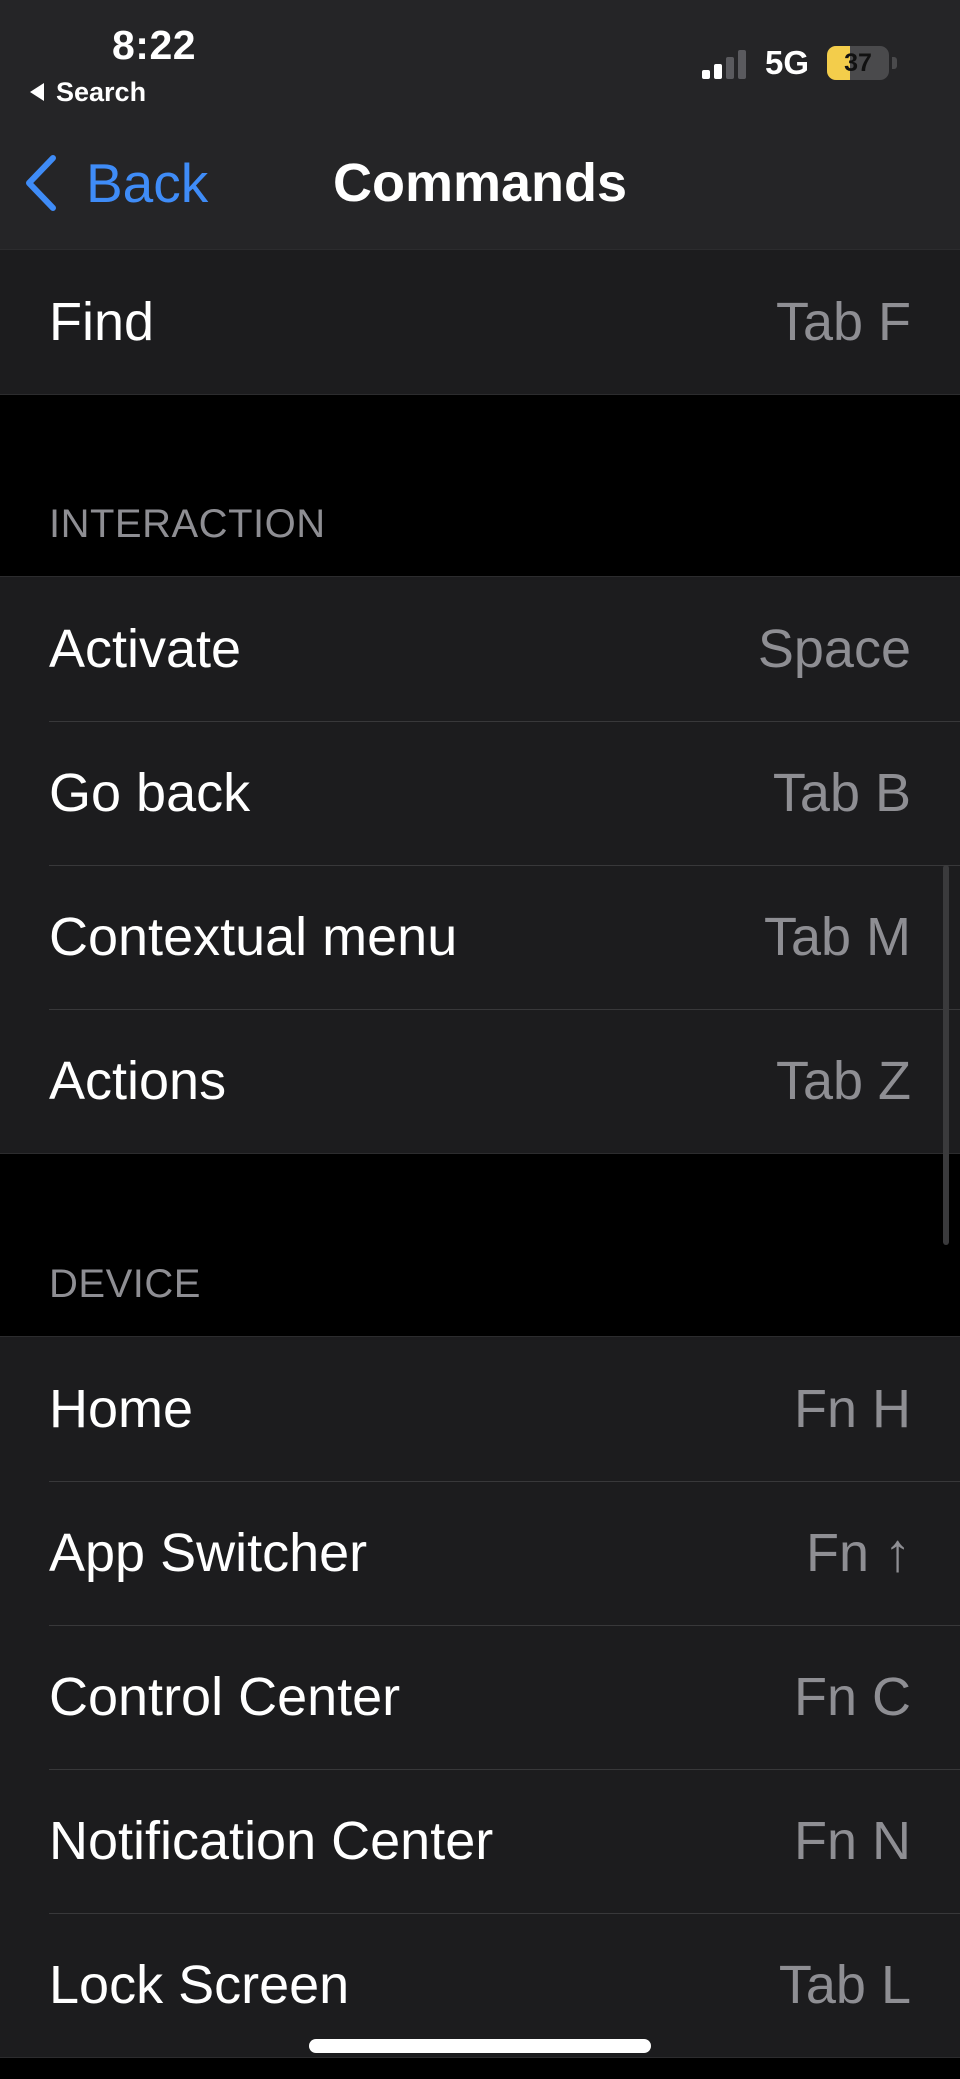 This screenshot has width=960, height=2079. I want to click on command-shortcut: Tab L, so click(844, 1985).